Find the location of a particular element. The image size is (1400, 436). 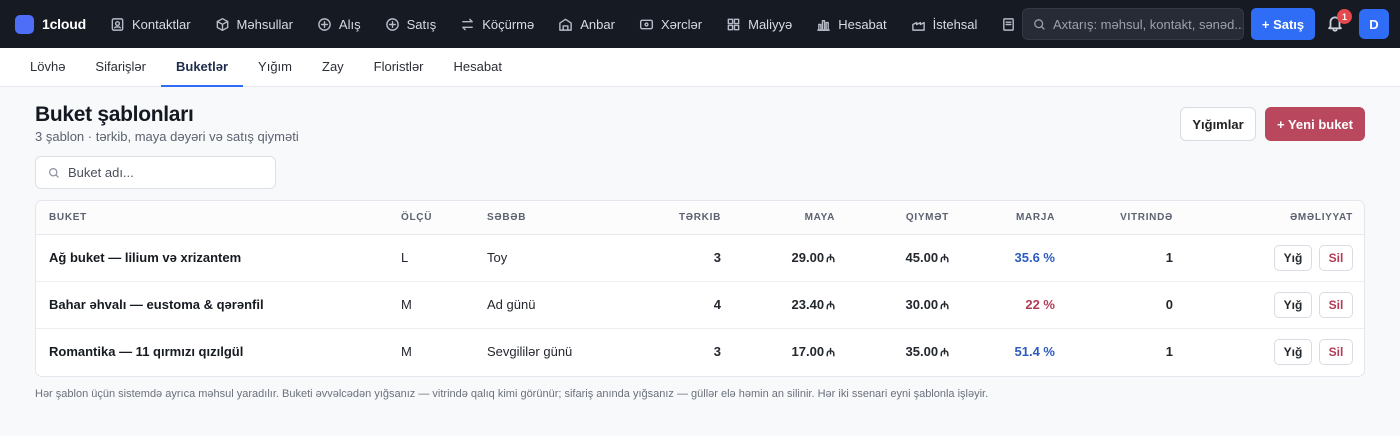

bouquet-filter is located at coordinates (155, 172).